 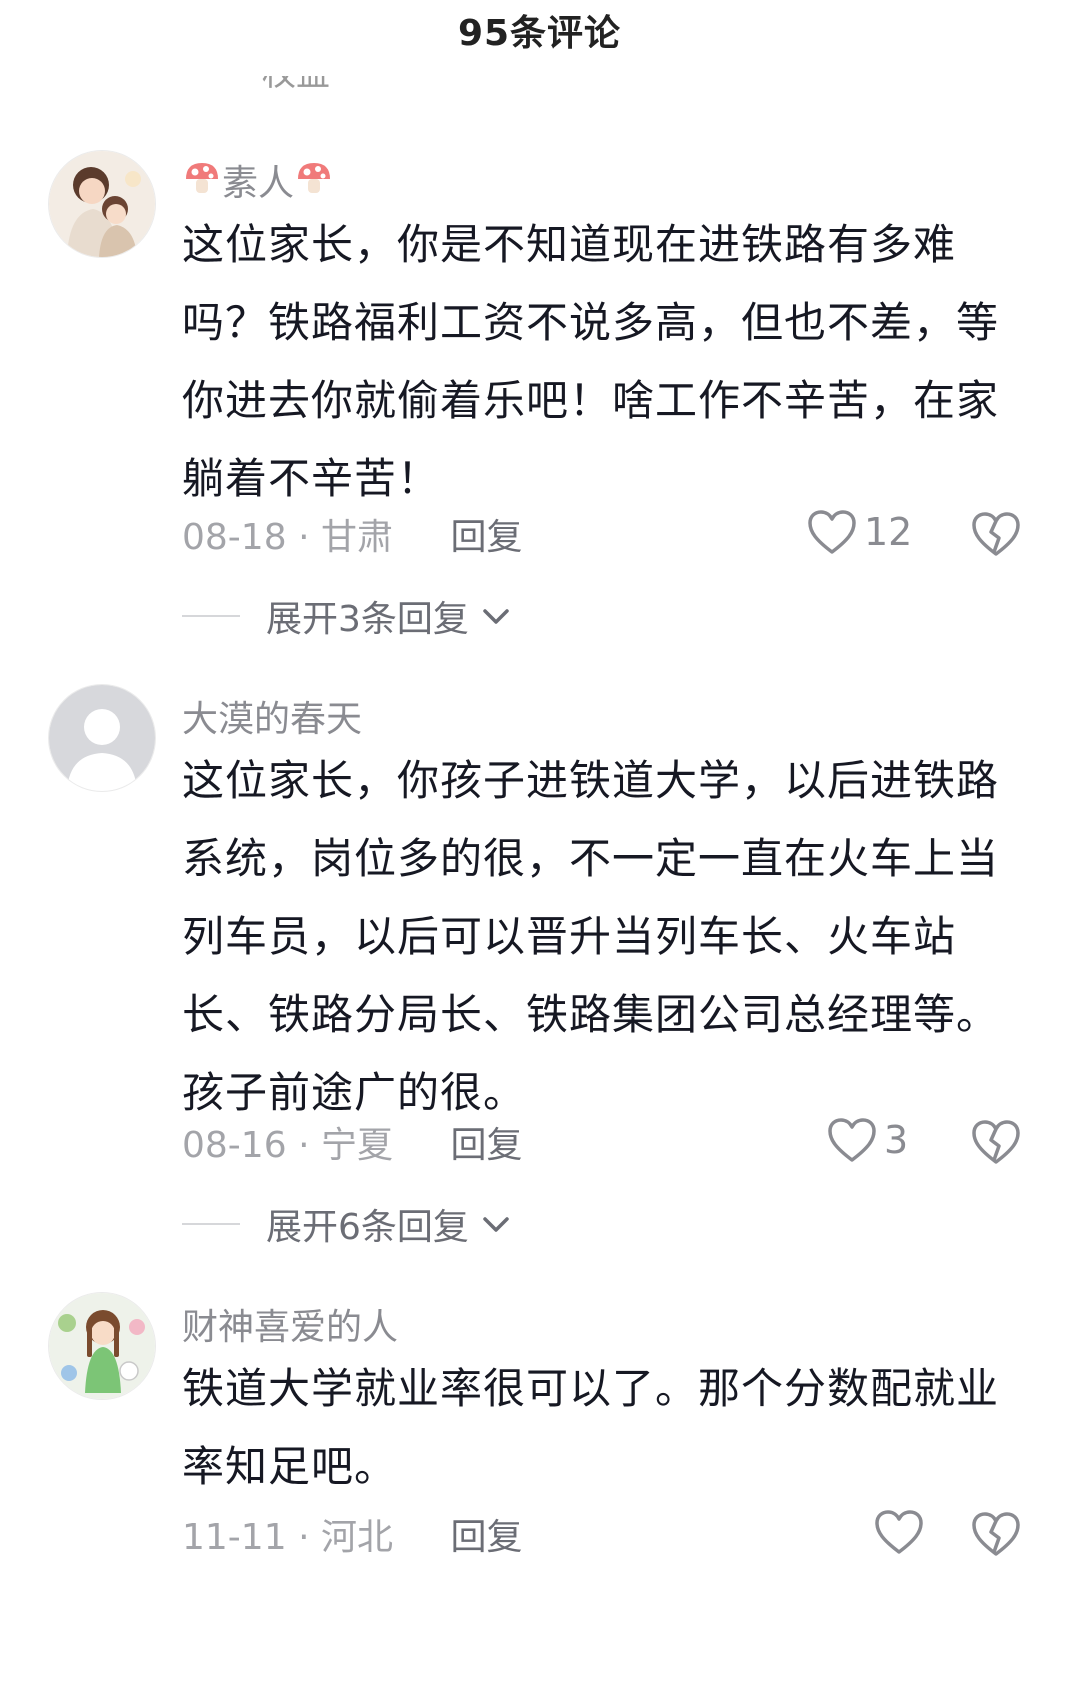 I want to click on username: 素人, so click(x=258, y=180).